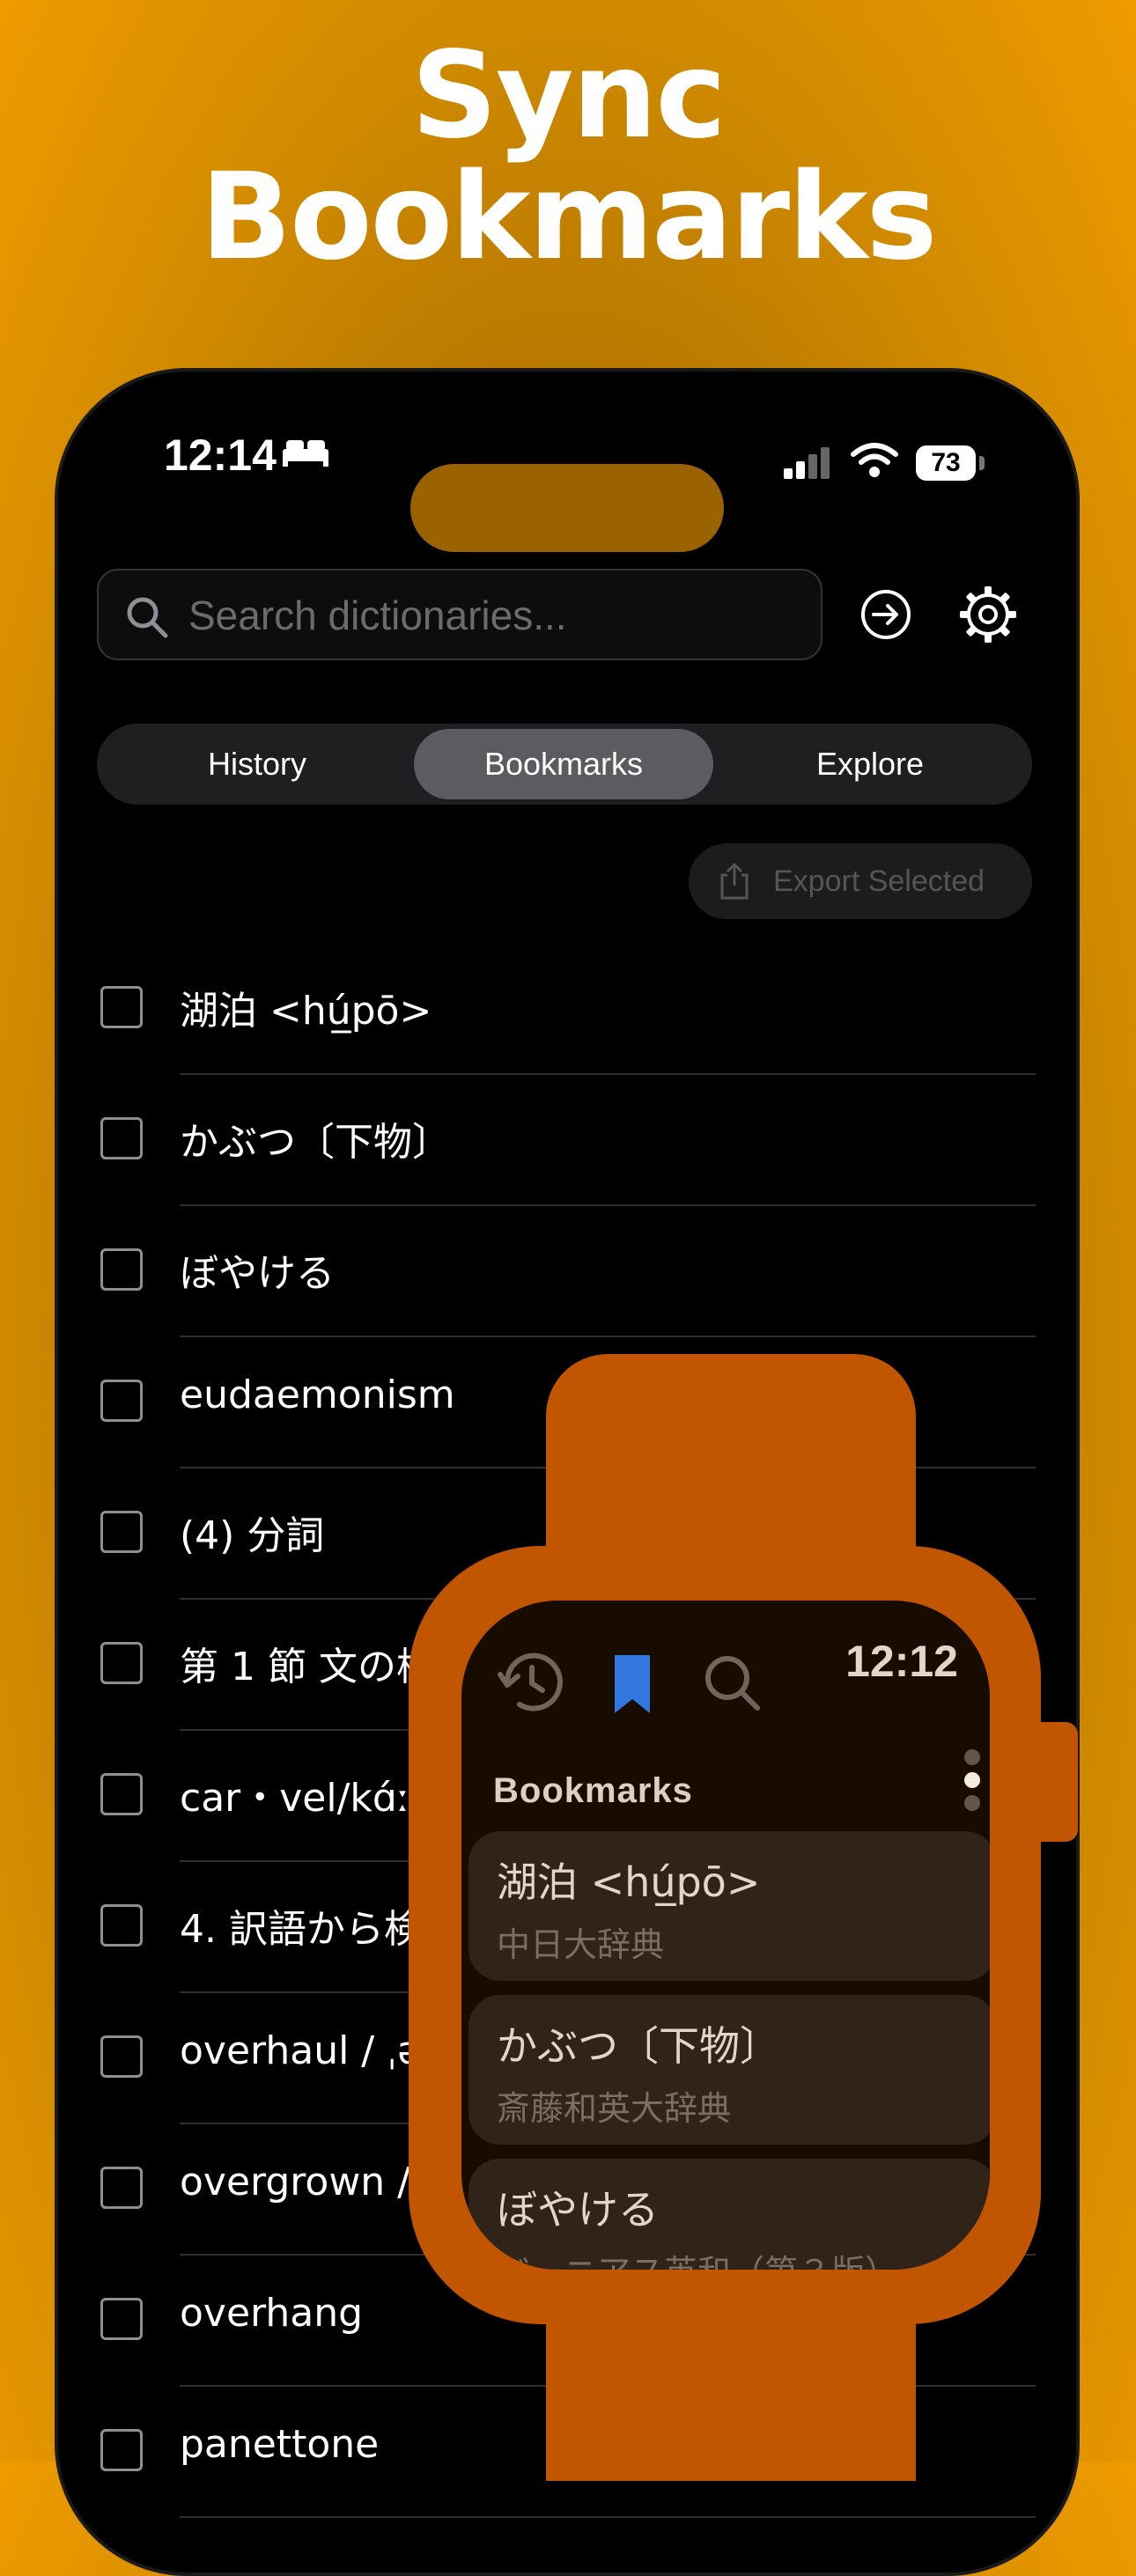  I want to click on watch-card-title: ぼやける, so click(578, 2210).